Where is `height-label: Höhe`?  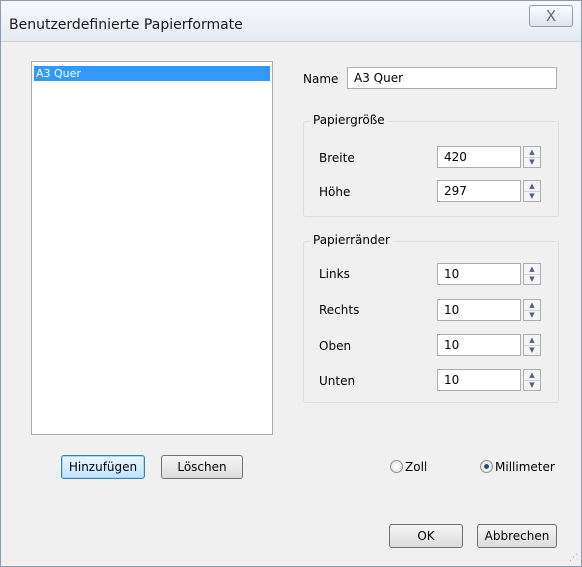 height-label: Höhe is located at coordinates (335, 192).